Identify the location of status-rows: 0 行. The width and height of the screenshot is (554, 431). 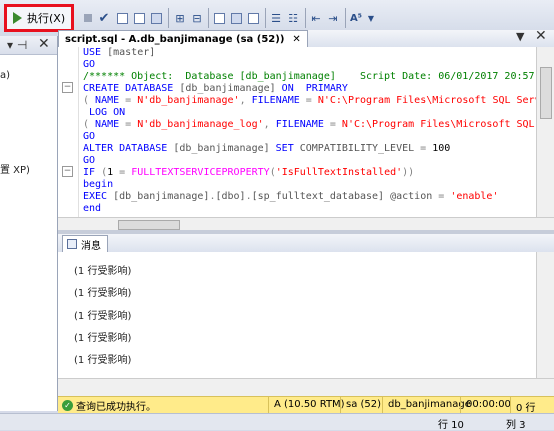
(526, 408).